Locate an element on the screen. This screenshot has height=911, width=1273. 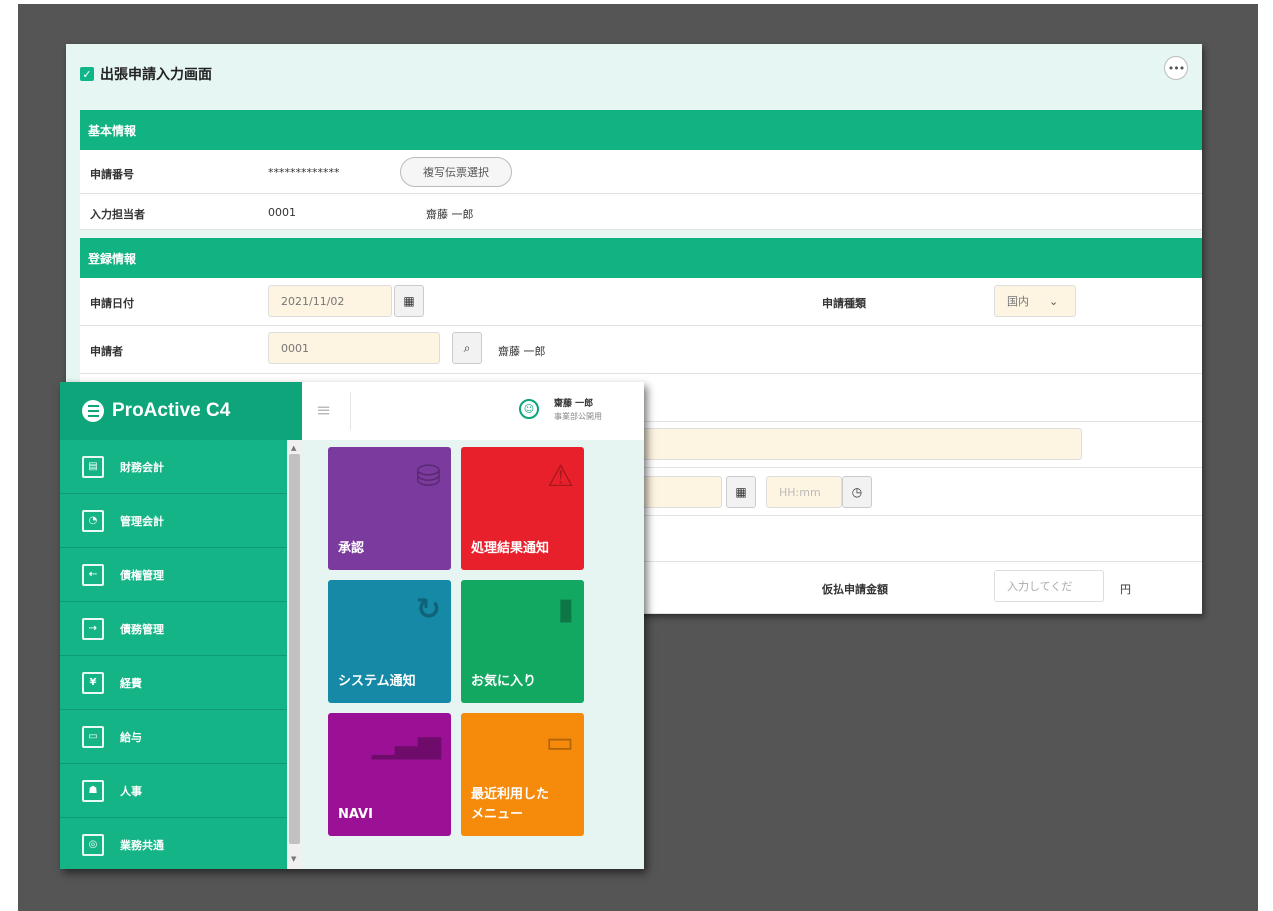
sidebar-item-common: ◎ 業務共通 is located at coordinates (173, 843).